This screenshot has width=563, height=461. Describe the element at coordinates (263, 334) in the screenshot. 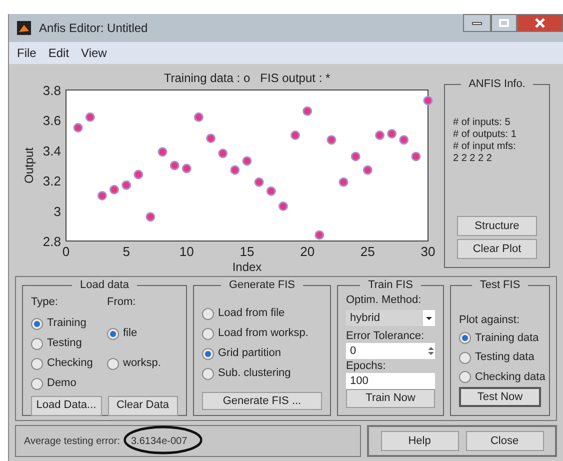

I see `radio-label: Load from worksp.` at that location.